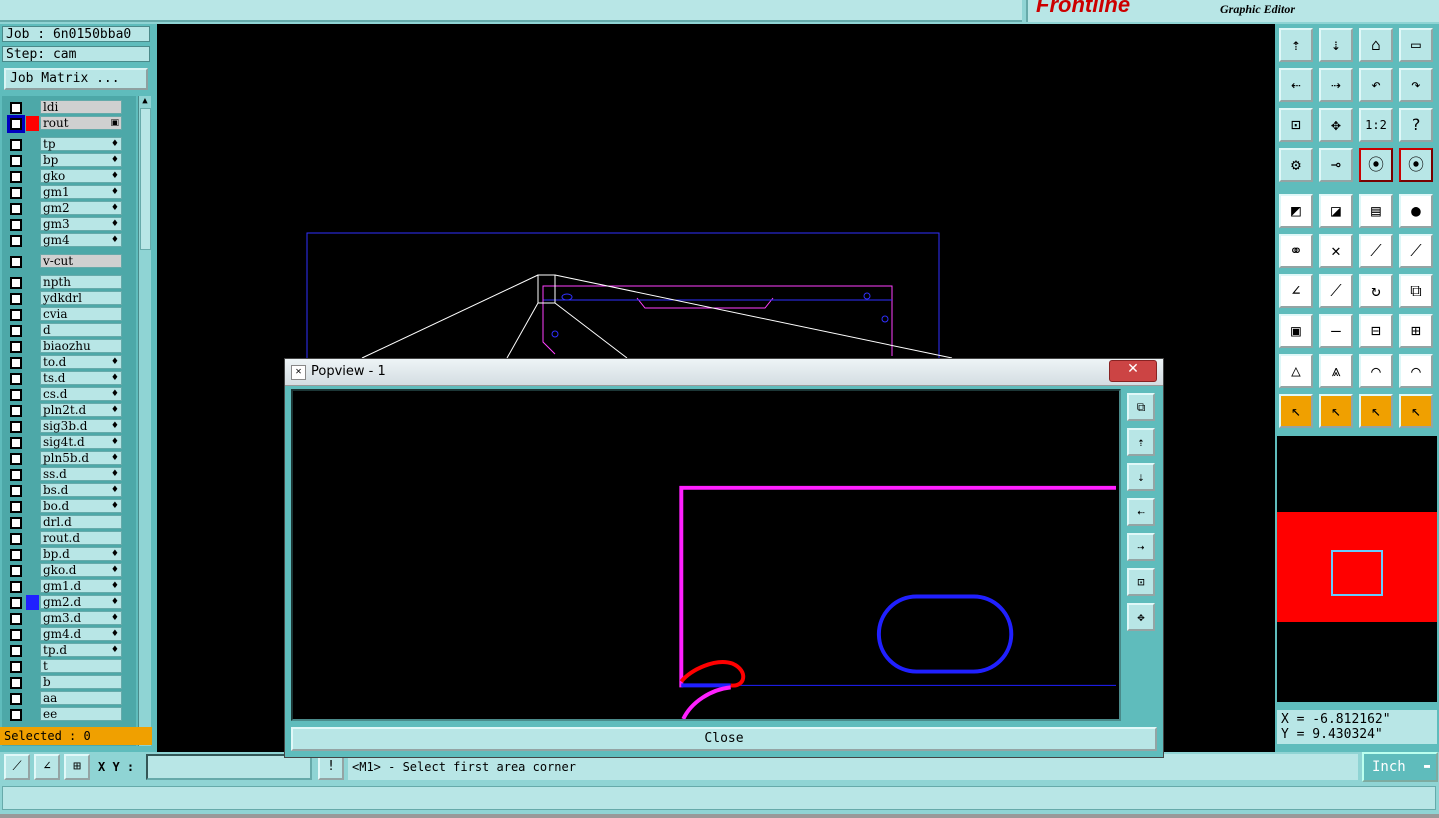 The height and width of the screenshot is (818, 1439). Describe the element at coordinates (69, 618) in the screenshot. I see `layer-row: gm3.d ♦` at that location.